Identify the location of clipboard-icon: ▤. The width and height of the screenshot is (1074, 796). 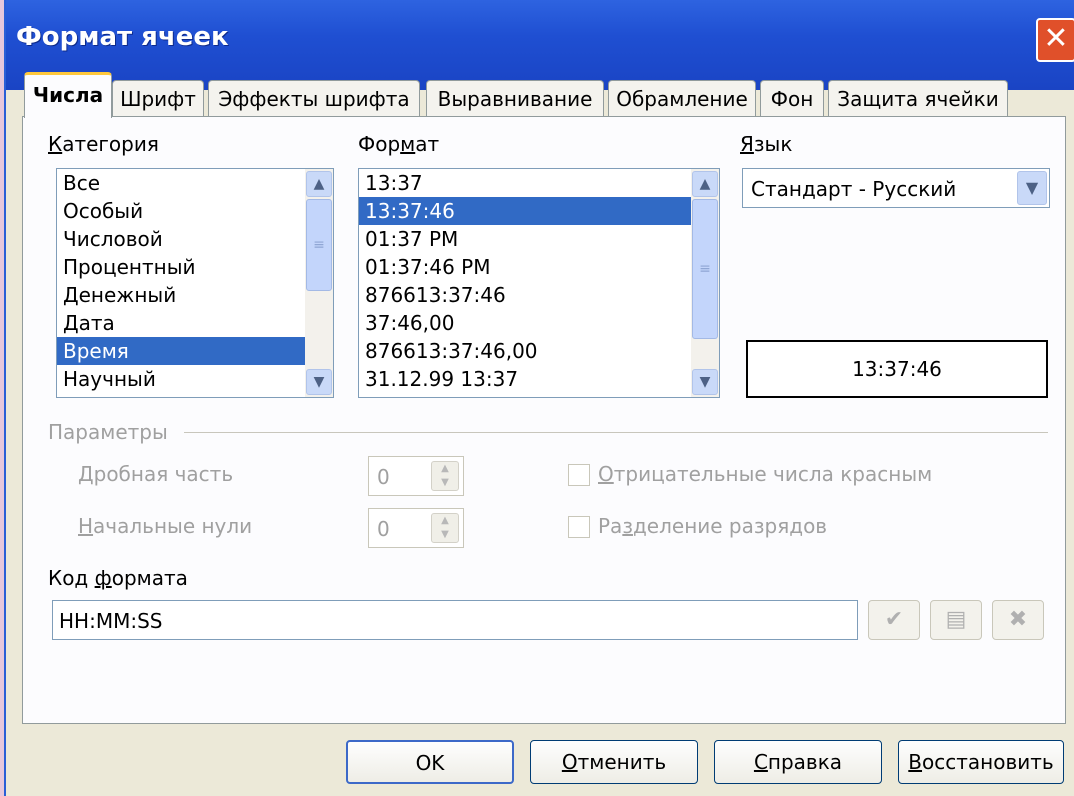
(956, 619).